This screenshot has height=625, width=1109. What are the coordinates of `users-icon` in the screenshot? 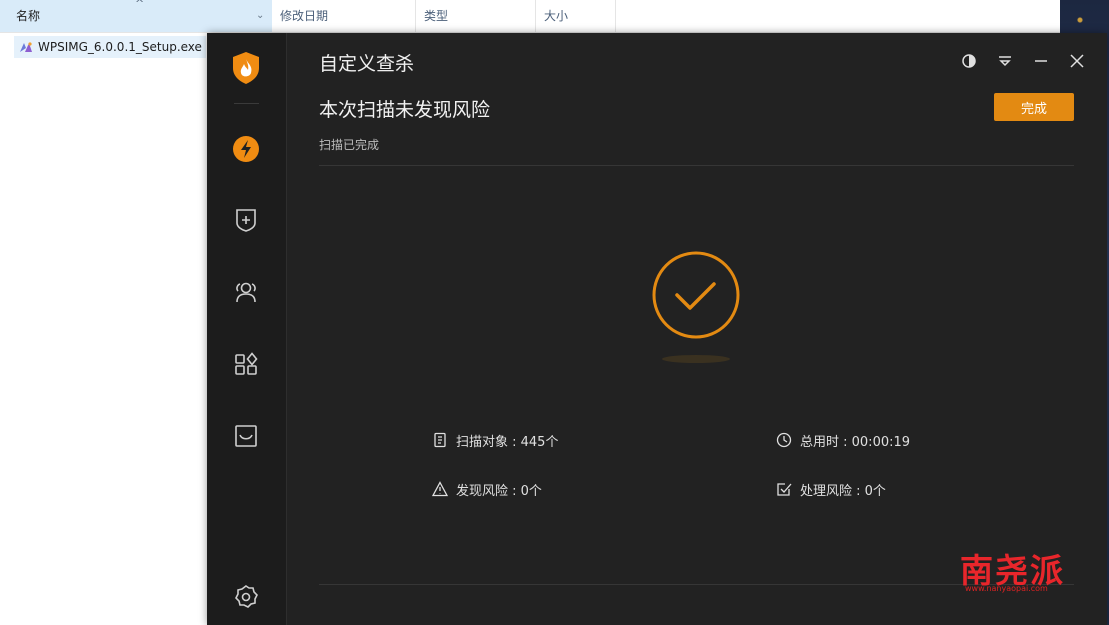 It's located at (246, 292).